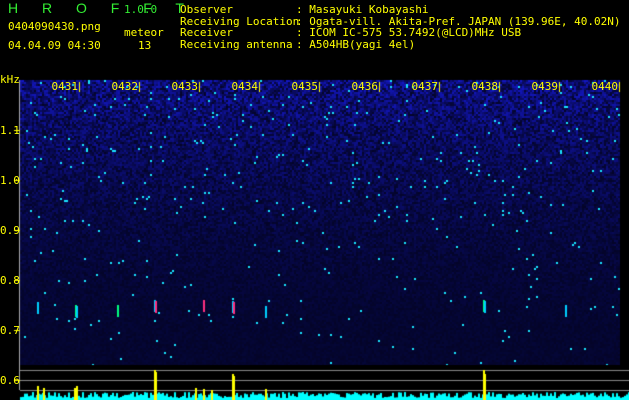 This screenshot has height=400, width=629. What do you see at coordinates (303, 86) in the screenshot?
I see `time-label: 0435` at bounding box center [303, 86].